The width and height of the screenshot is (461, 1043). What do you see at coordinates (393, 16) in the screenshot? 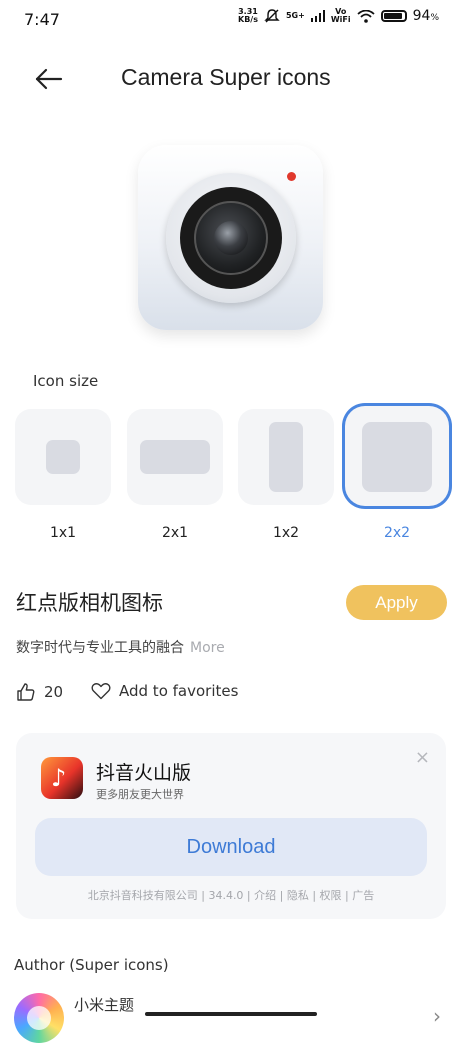
I see `battery-icon` at bounding box center [393, 16].